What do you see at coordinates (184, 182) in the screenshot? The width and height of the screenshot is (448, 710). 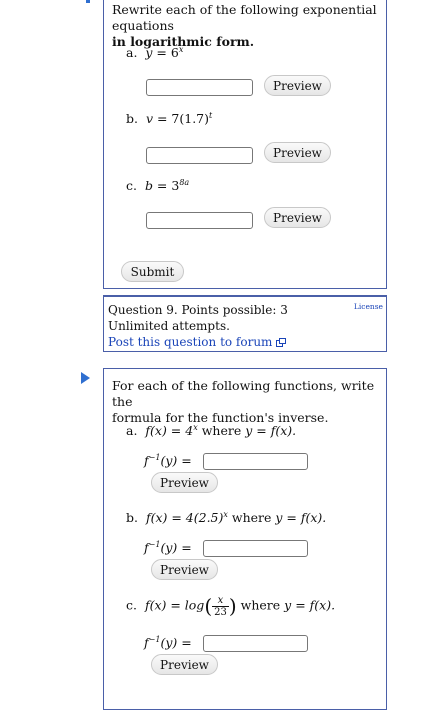 I see `equation-exponent: 8a` at bounding box center [184, 182].